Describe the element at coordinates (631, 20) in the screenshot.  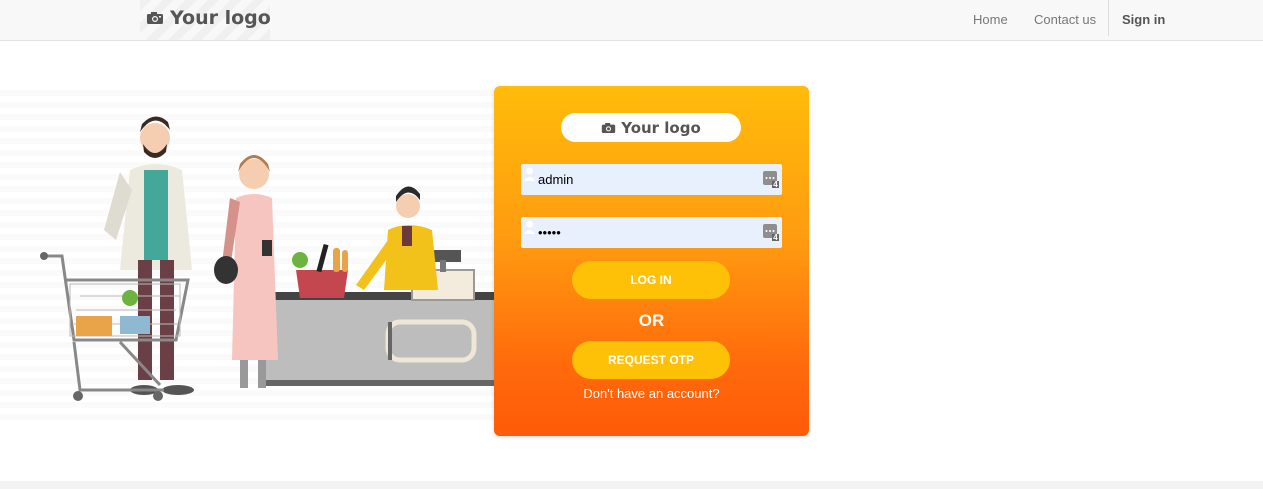
I see `top-navbar: Your logo Home Contact us Sign in` at that location.